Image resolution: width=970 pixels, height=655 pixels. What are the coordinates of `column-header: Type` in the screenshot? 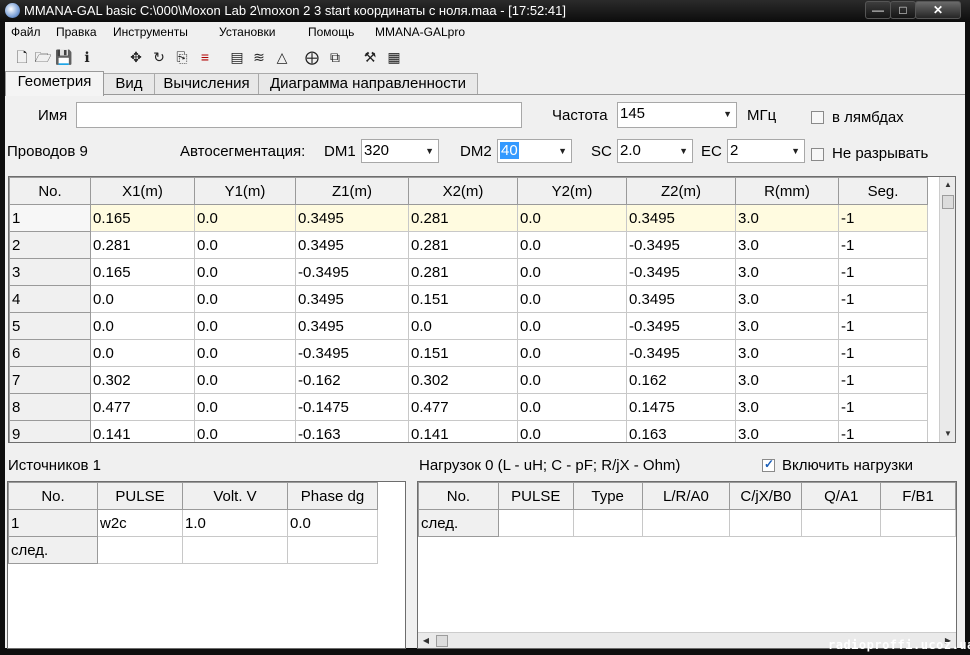 It's located at (607, 496).